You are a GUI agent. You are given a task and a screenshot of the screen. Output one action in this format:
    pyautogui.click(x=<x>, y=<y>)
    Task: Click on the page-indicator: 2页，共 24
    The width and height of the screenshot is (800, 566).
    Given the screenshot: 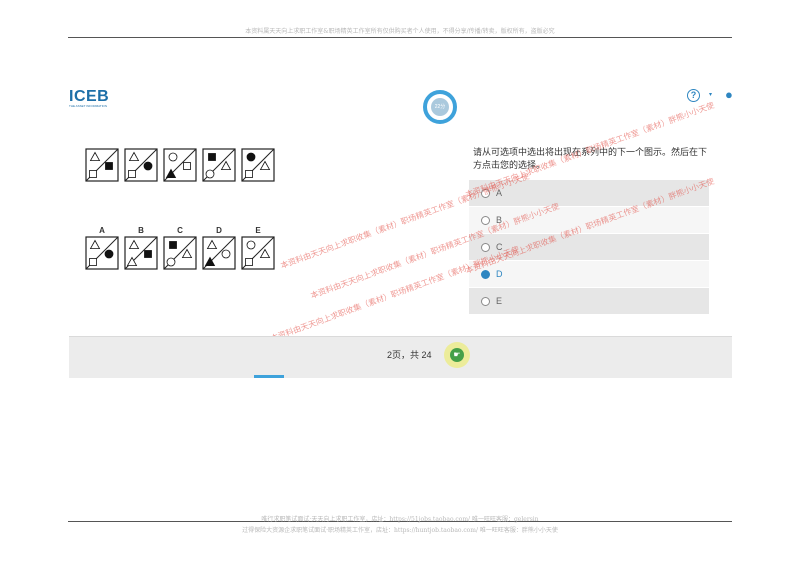 What is the action you would take?
    pyautogui.click(x=409, y=355)
    